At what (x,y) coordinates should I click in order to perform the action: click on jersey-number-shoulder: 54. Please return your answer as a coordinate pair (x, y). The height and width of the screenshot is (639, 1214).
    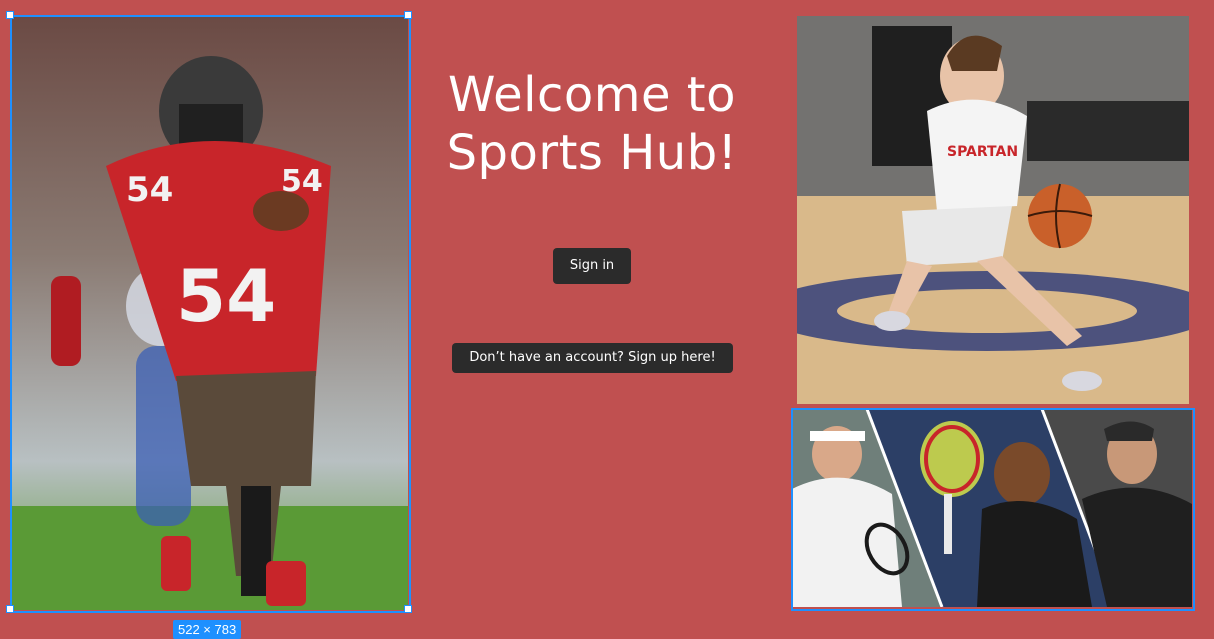
    Looking at the image, I should click on (149, 190).